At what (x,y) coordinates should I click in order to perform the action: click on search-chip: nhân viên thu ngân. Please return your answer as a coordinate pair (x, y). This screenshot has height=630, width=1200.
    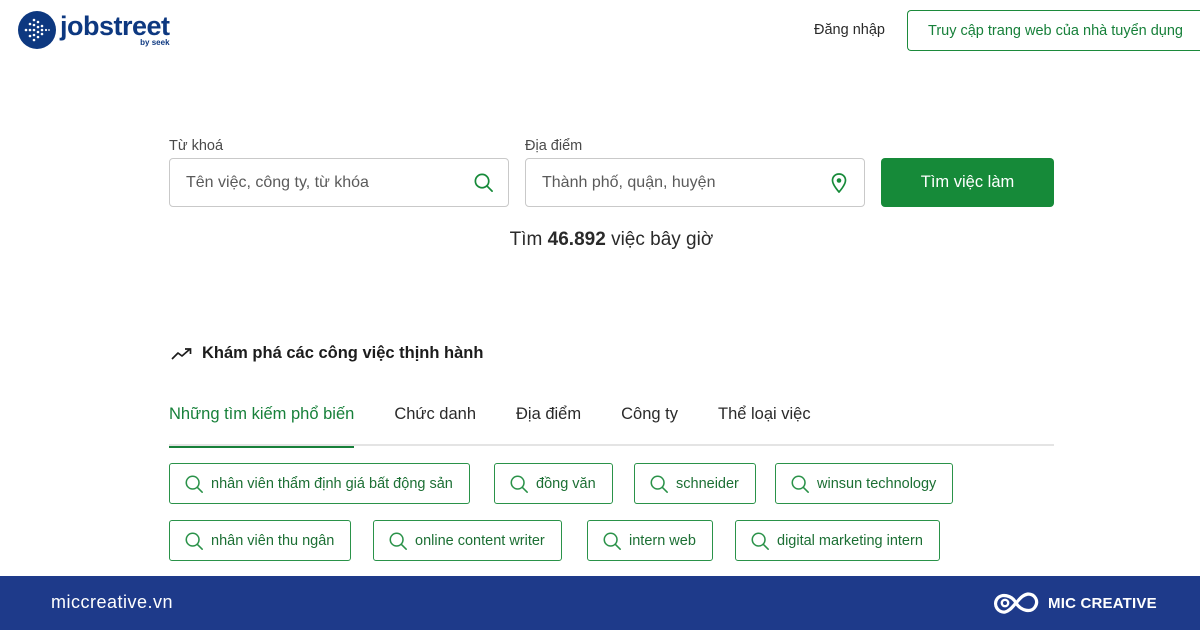
    Looking at the image, I should click on (260, 540).